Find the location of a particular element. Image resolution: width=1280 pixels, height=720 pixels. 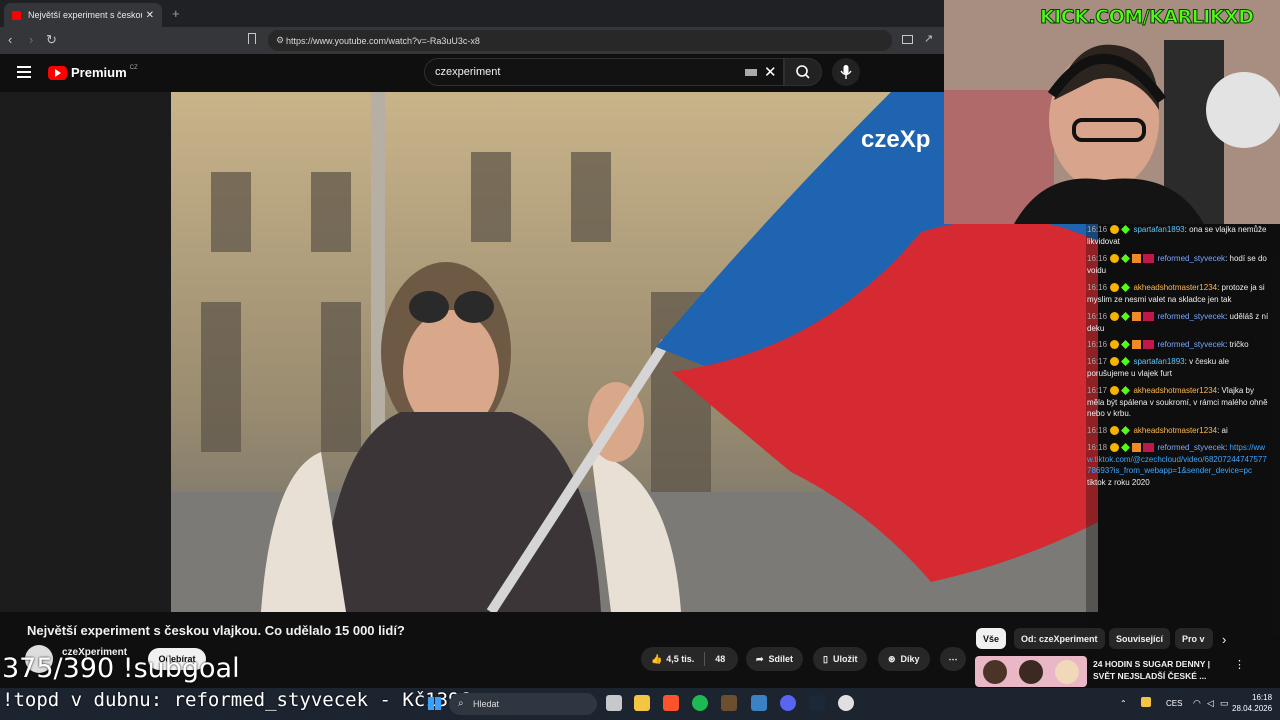

file-explorer-icon is located at coordinates (642, 703).